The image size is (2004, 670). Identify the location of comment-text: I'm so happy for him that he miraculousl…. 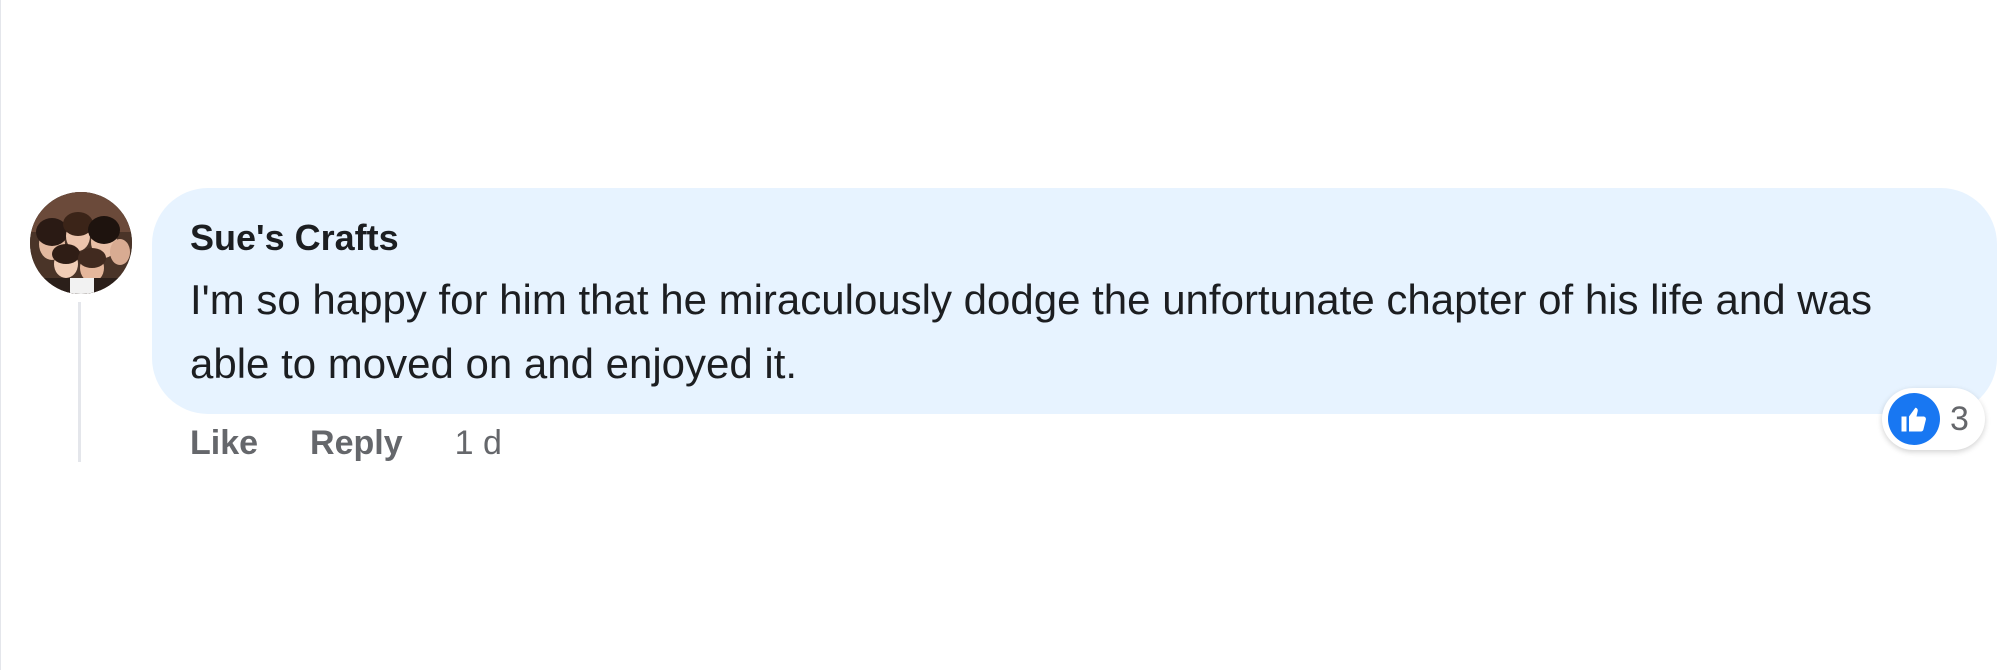
(1031, 331).